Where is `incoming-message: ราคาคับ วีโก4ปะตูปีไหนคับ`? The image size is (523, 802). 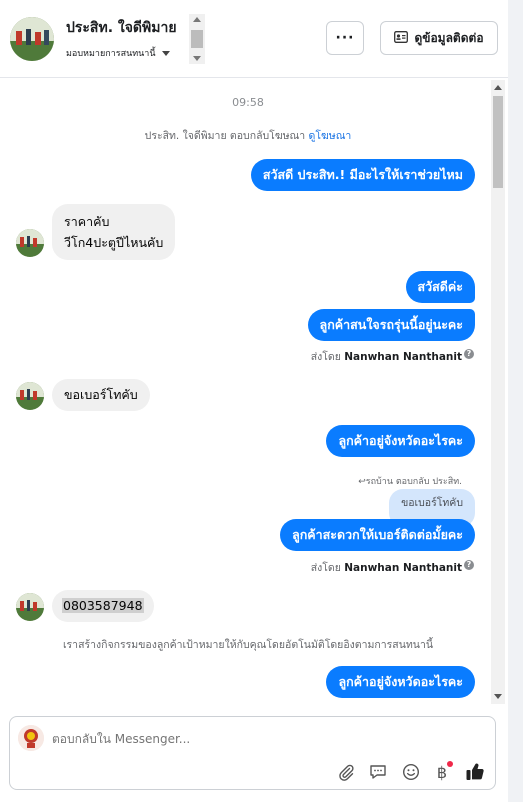 incoming-message: ราคาคับ วีโก4ปะตูปีไหนคับ is located at coordinates (114, 232).